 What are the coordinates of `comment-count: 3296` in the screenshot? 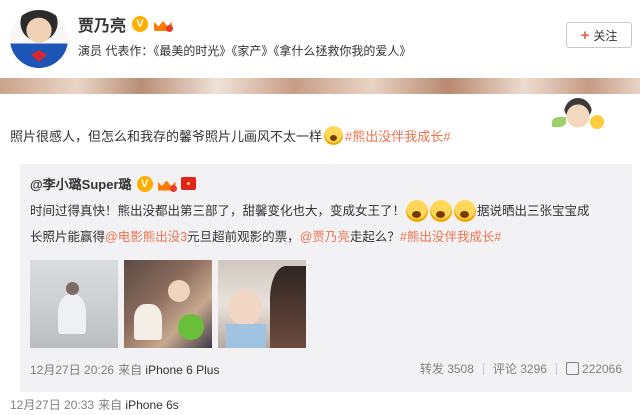 It's located at (533, 369).